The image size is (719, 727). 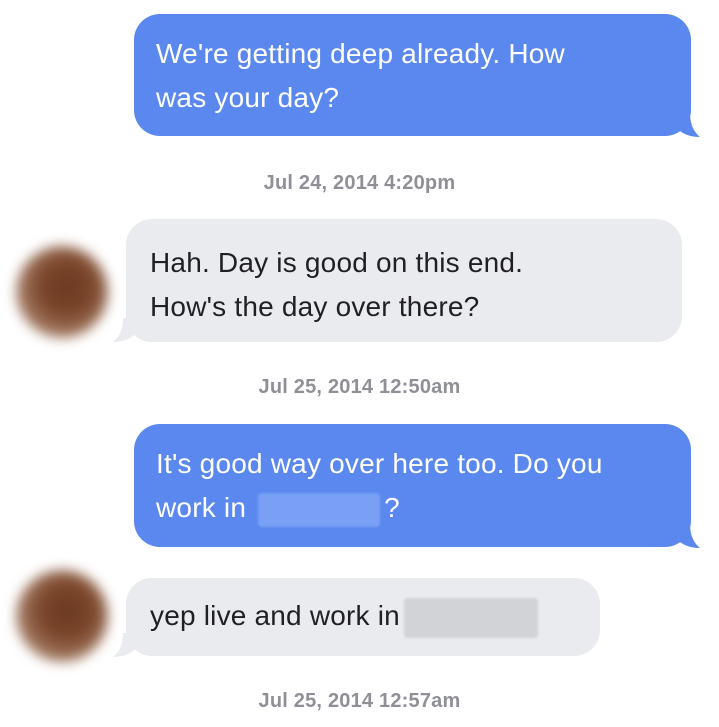 What do you see at coordinates (412, 508) in the screenshot?
I see `message-text-line: work in ?` at bounding box center [412, 508].